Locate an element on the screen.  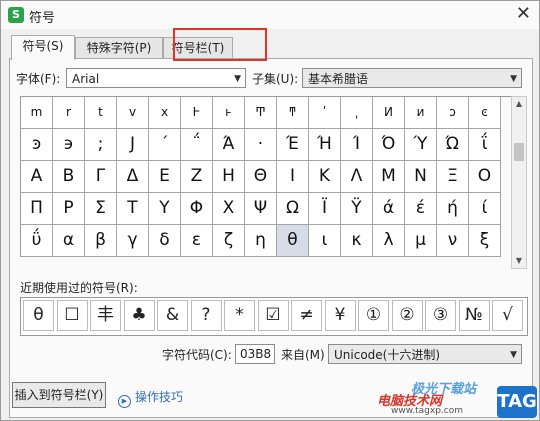
char-code-input: 03B8 is located at coordinates (255, 354).